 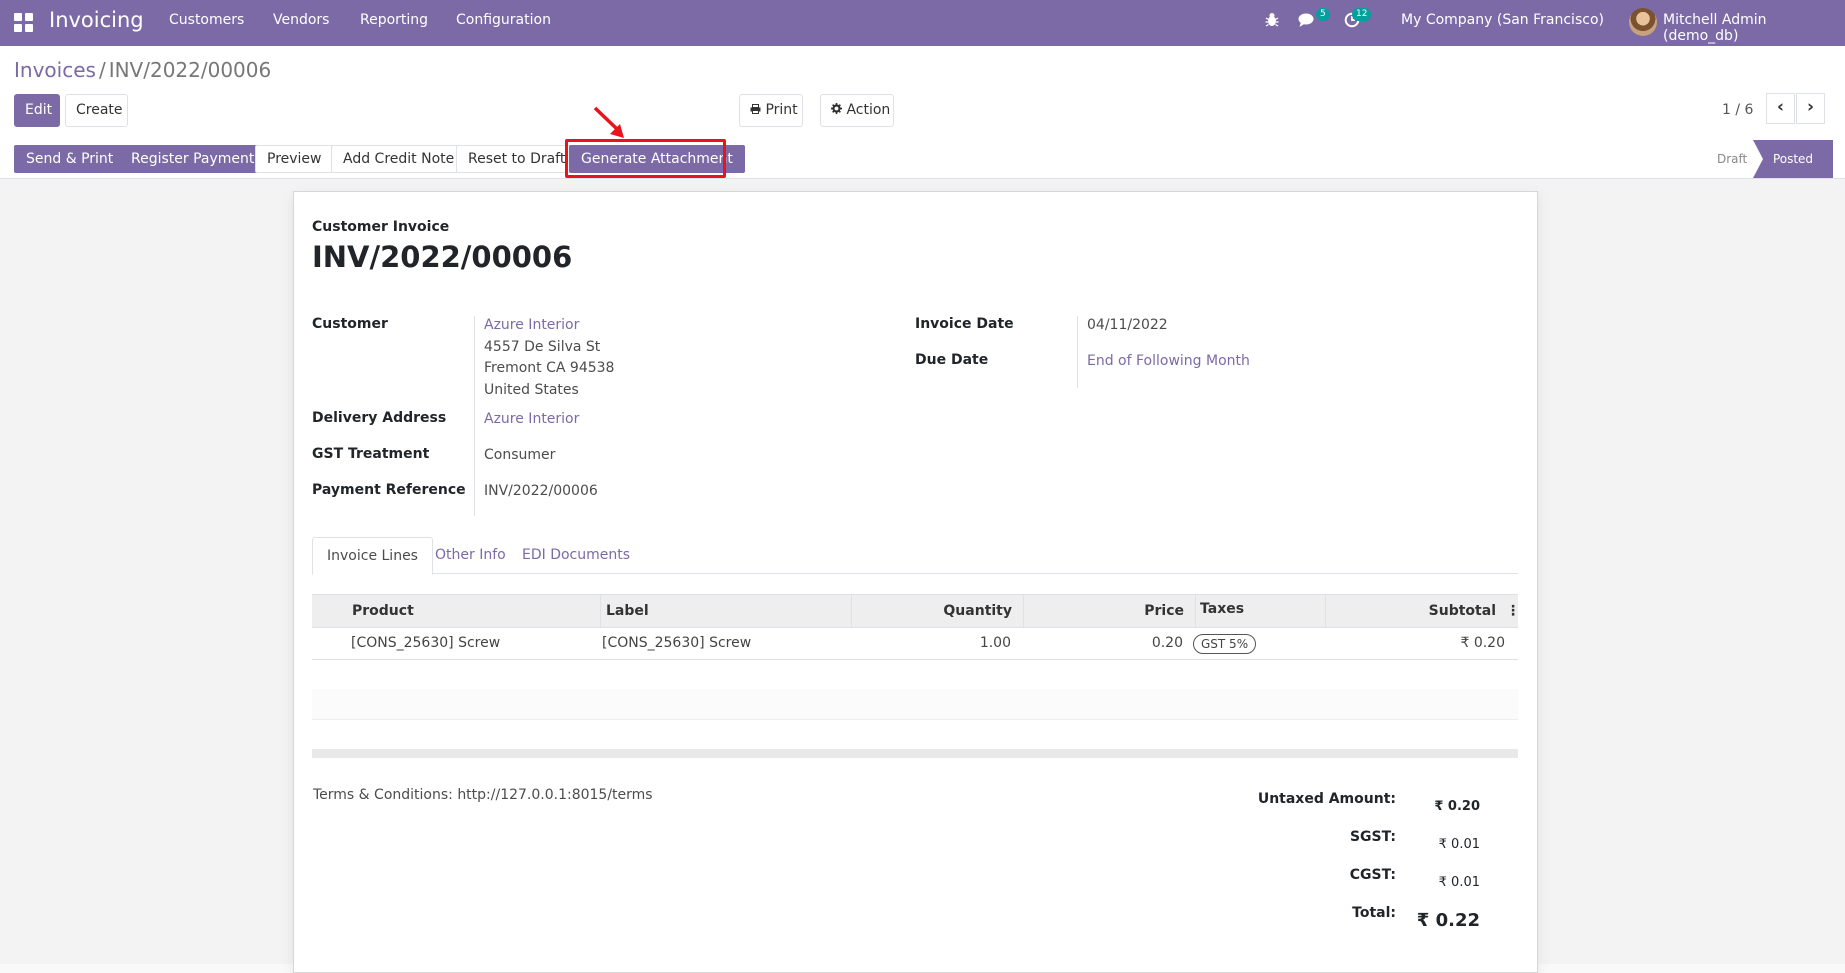 What do you see at coordinates (952, 360) in the screenshot?
I see `due-date-label: Due Date` at bounding box center [952, 360].